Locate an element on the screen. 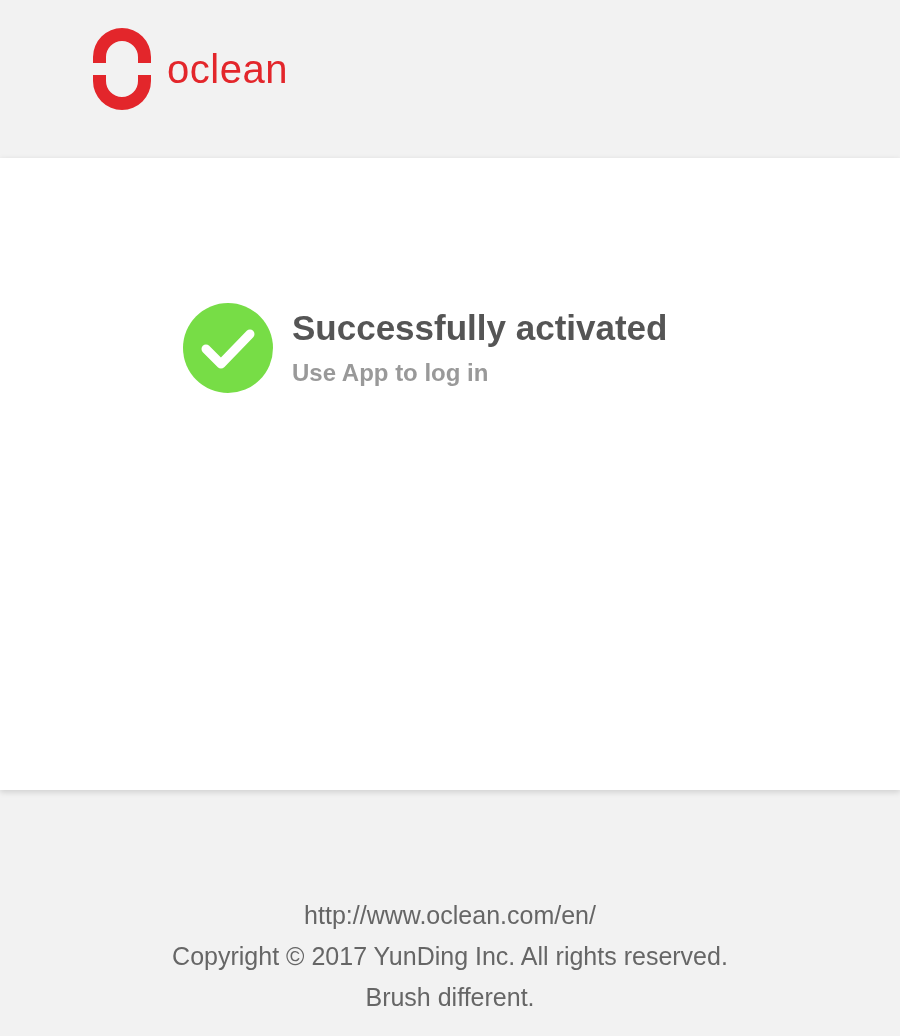 The height and width of the screenshot is (1036, 900). success-check-icon is located at coordinates (228, 348).